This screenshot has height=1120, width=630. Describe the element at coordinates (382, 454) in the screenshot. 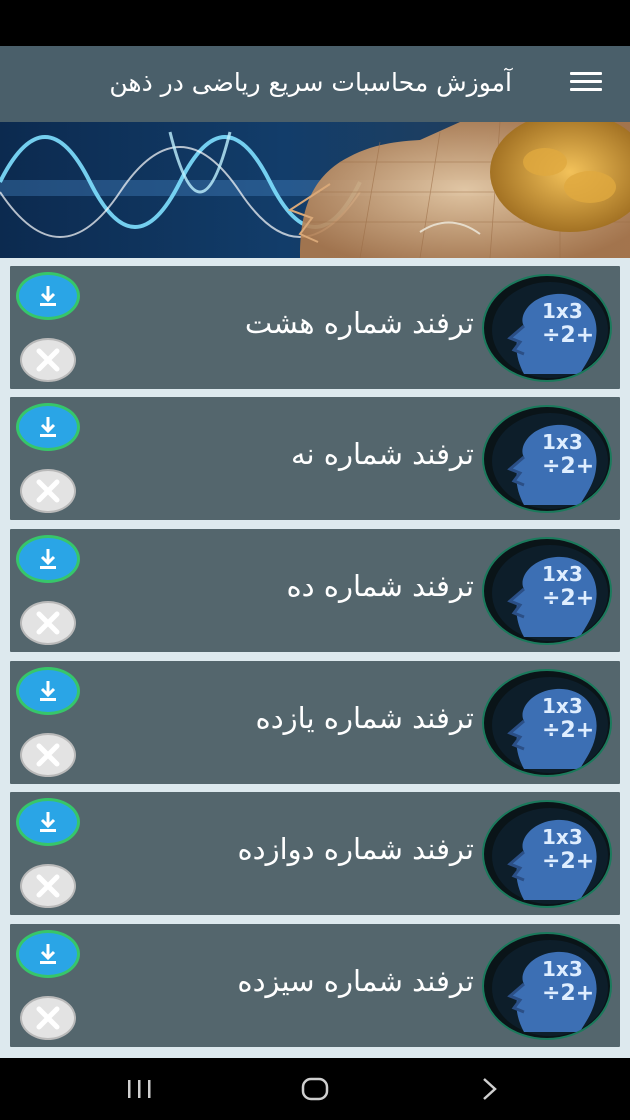

I see `row-label: ترفند شماره نه` at that location.